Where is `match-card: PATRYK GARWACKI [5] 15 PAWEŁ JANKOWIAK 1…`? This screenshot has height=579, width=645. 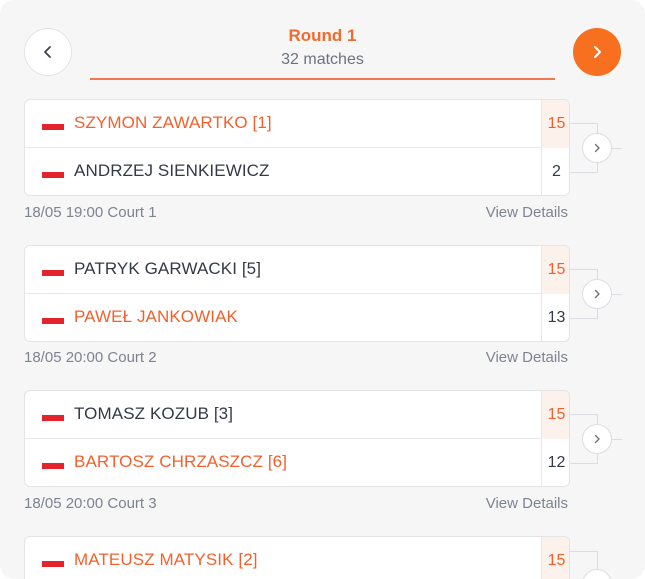 match-card: PATRYK GARWACKI [5] 15 PAWEŁ JANKOWIAK 1… is located at coordinates (297, 293).